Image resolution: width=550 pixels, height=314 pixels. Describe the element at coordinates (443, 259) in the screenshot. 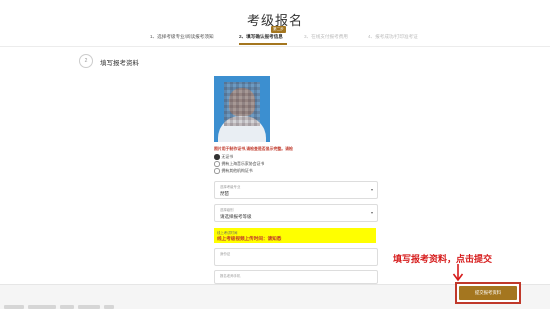

I see `instruction-annotation: 填写报考资料，点击提交` at that location.